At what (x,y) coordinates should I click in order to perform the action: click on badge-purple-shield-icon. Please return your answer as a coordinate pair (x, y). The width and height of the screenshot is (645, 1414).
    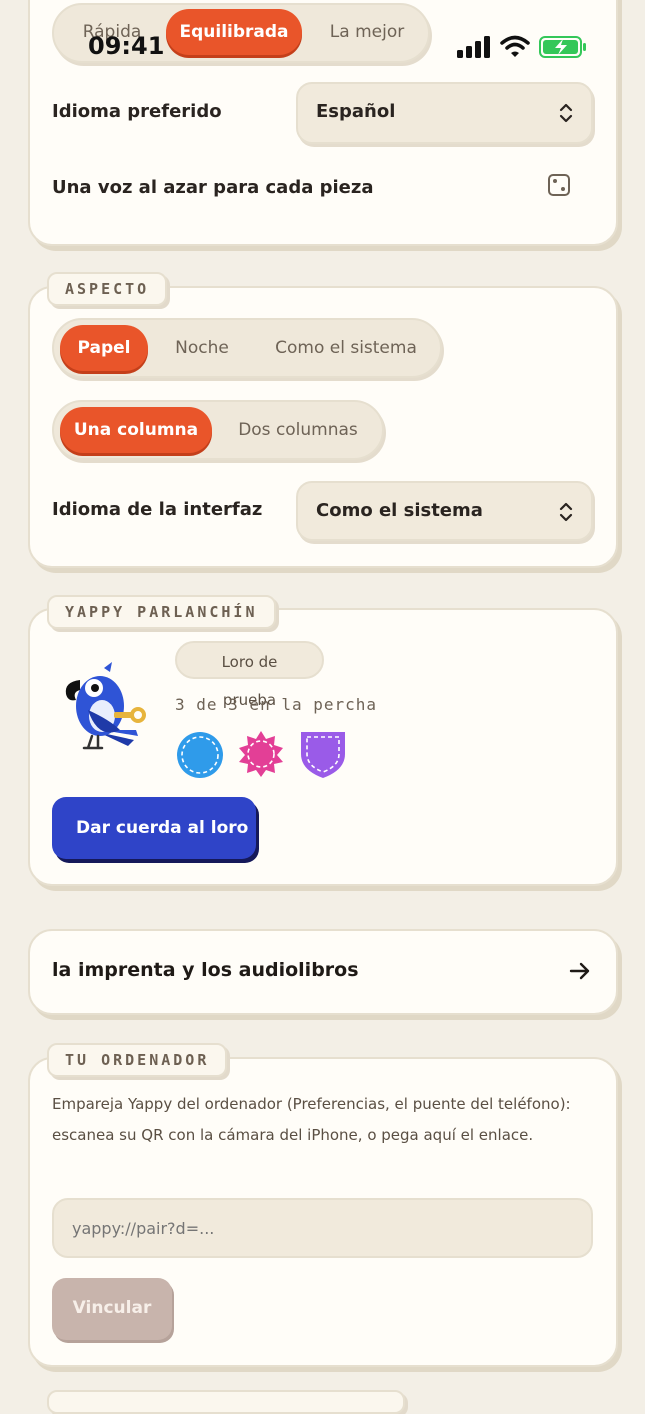
    Looking at the image, I should click on (323, 755).